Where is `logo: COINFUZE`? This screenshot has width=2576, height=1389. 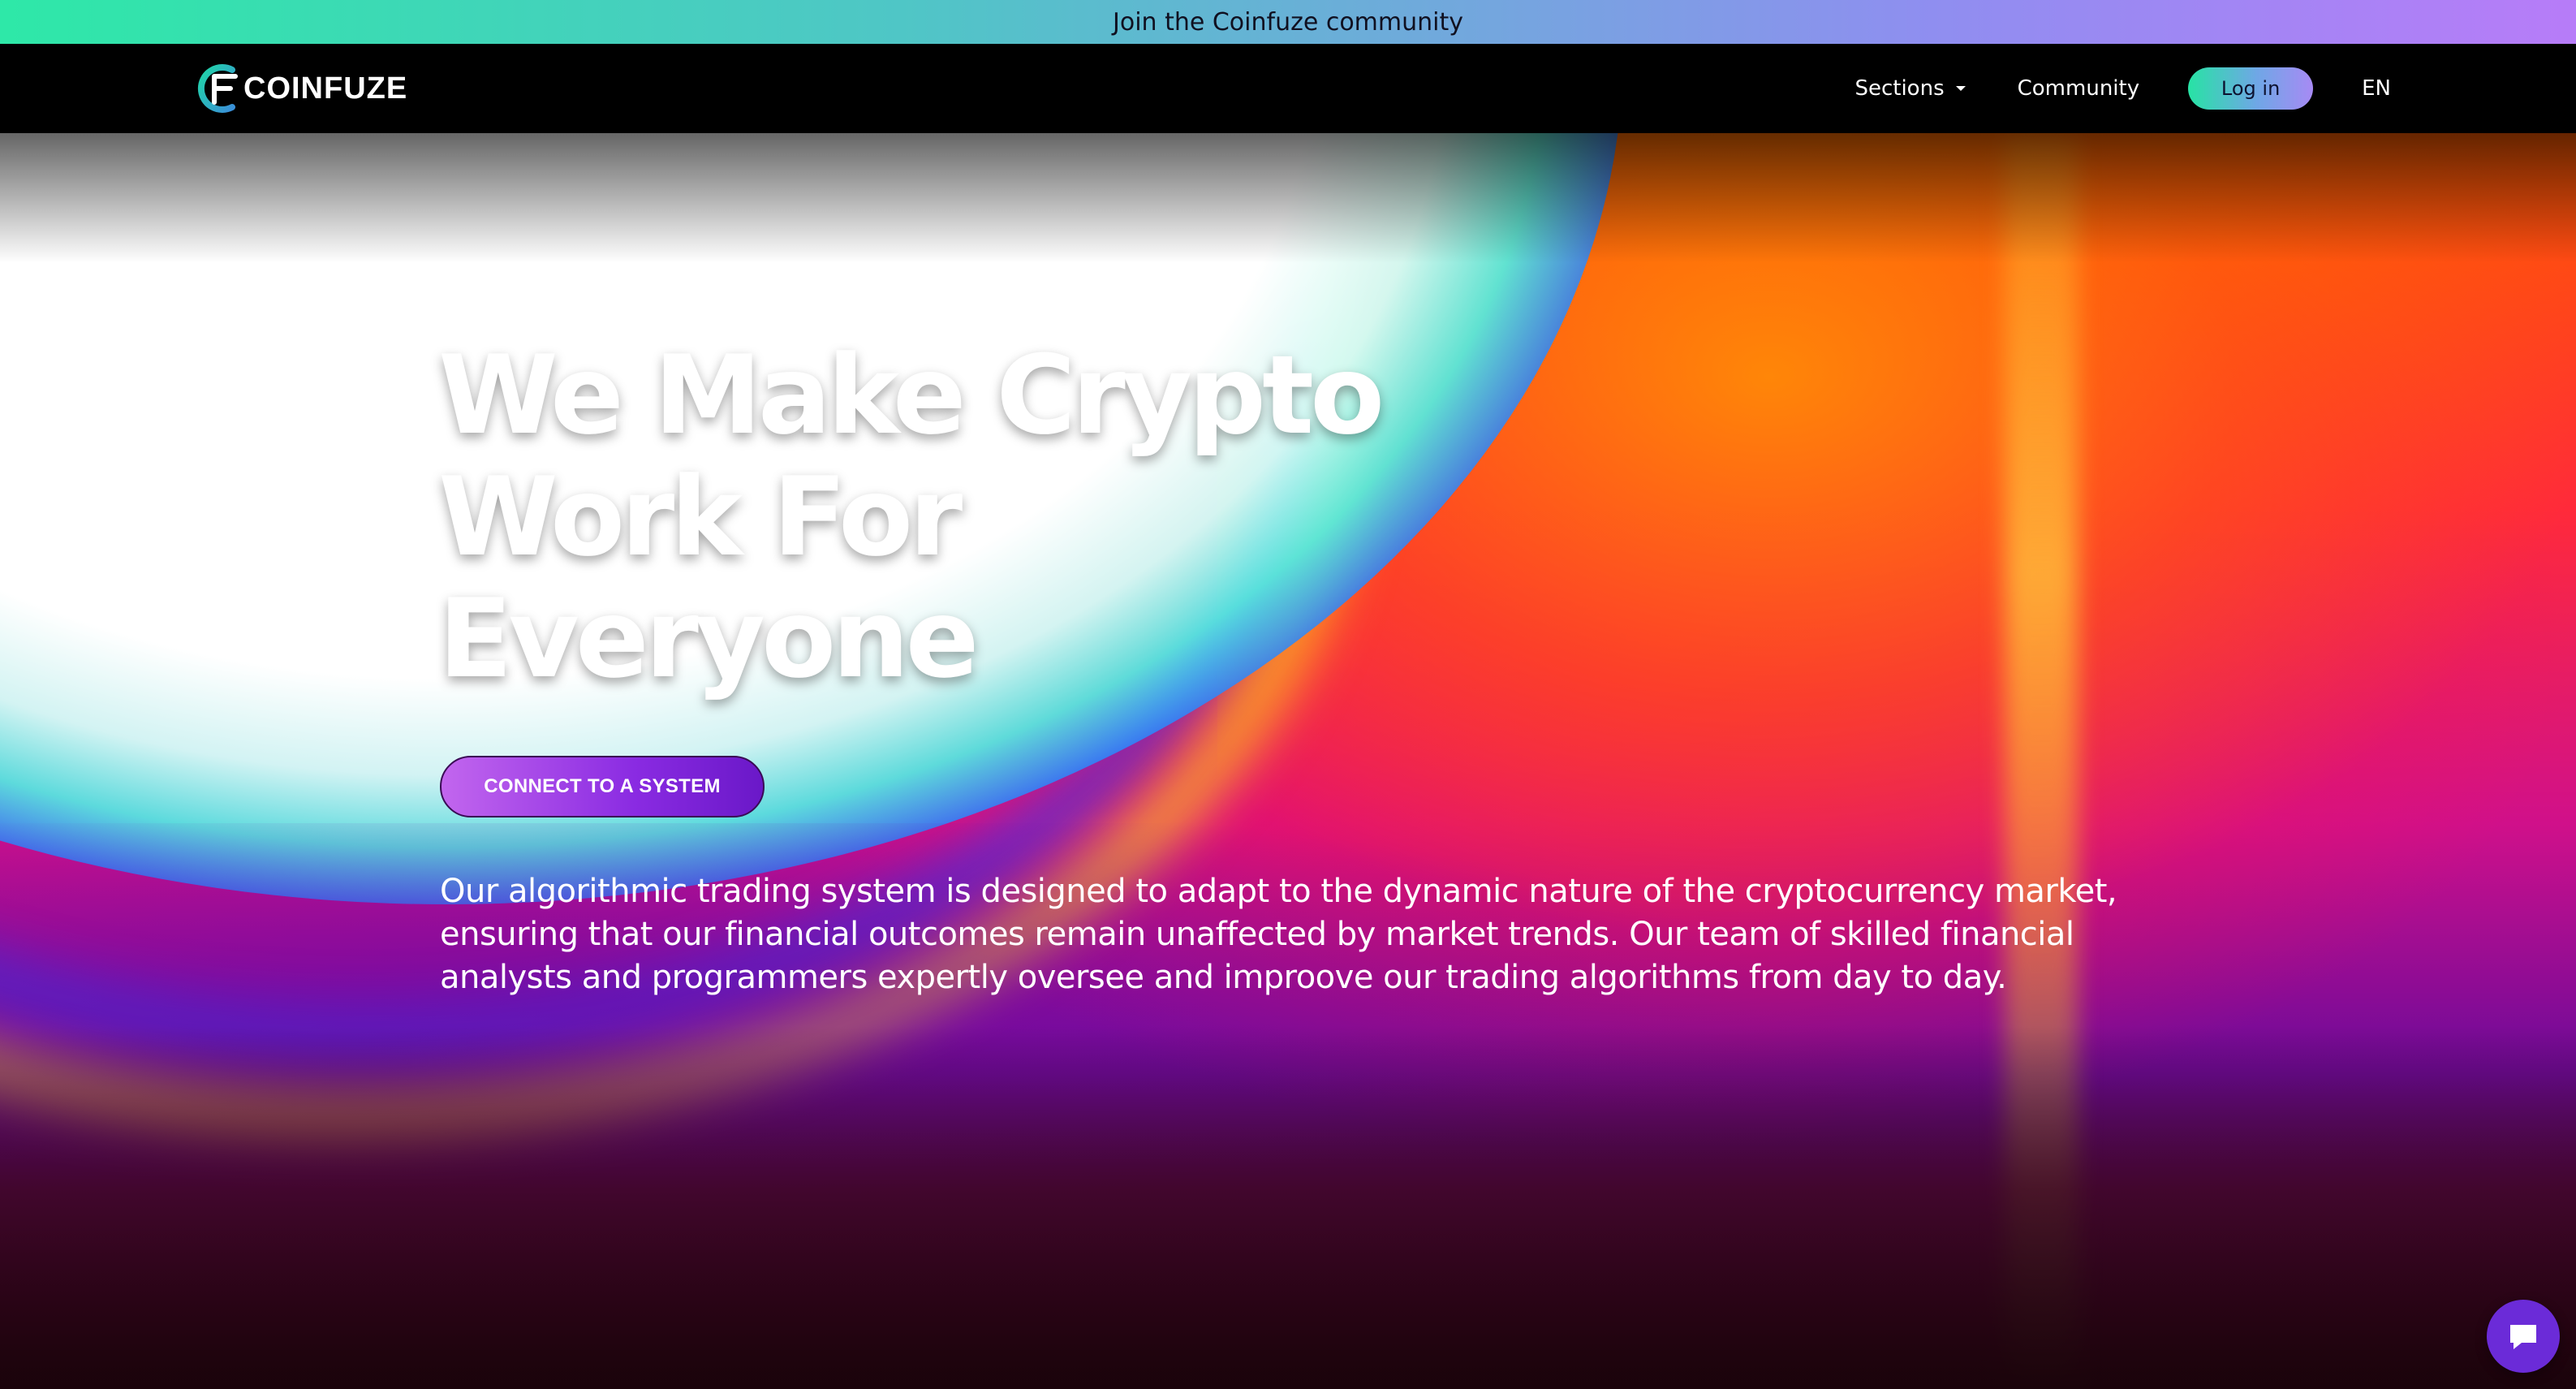
logo: COINFUZE is located at coordinates (302, 89).